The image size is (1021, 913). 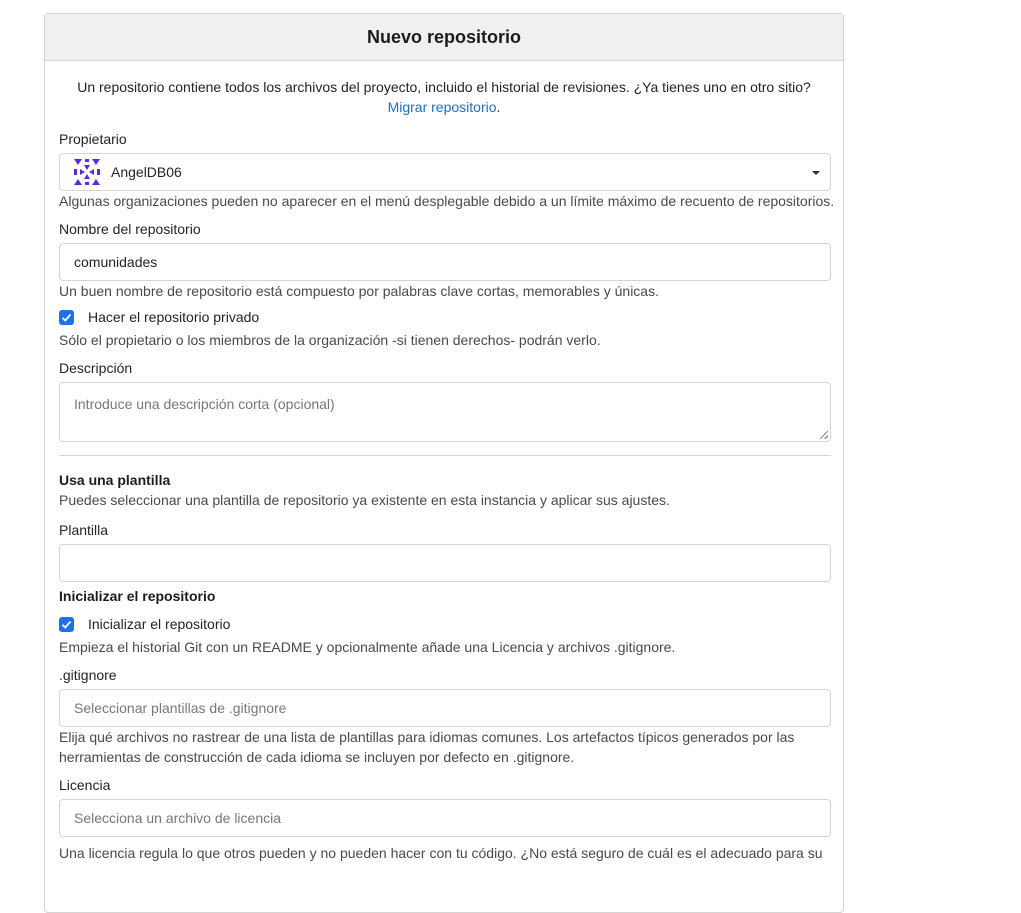 I want to click on repo-name-input: comunidades, so click(x=445, y=262).